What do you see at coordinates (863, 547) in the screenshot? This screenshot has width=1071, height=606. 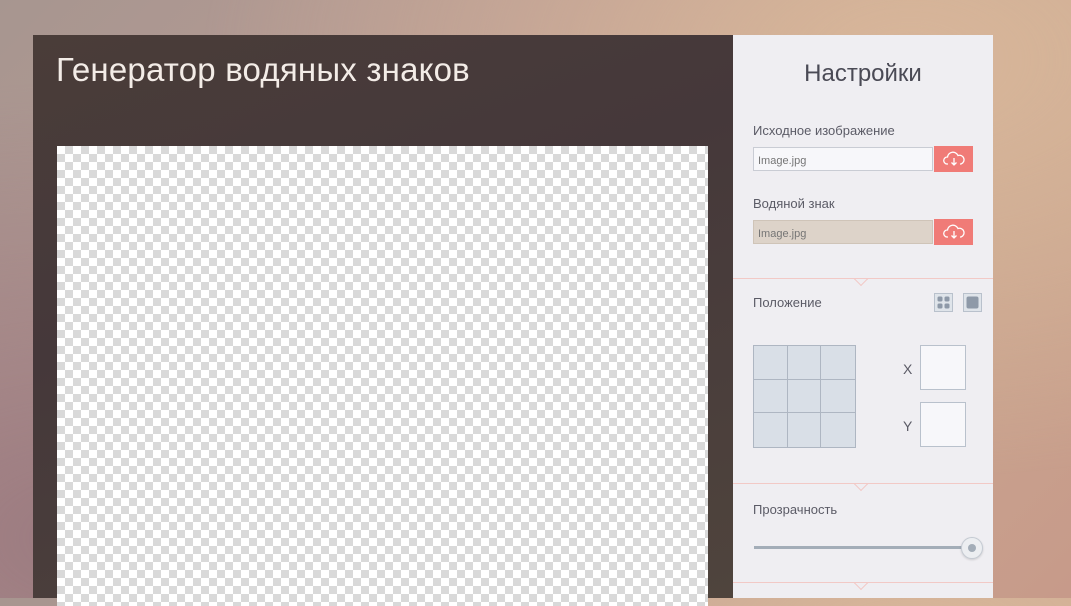 I see `opacity-slider-track` at bounding box center [863, 547].